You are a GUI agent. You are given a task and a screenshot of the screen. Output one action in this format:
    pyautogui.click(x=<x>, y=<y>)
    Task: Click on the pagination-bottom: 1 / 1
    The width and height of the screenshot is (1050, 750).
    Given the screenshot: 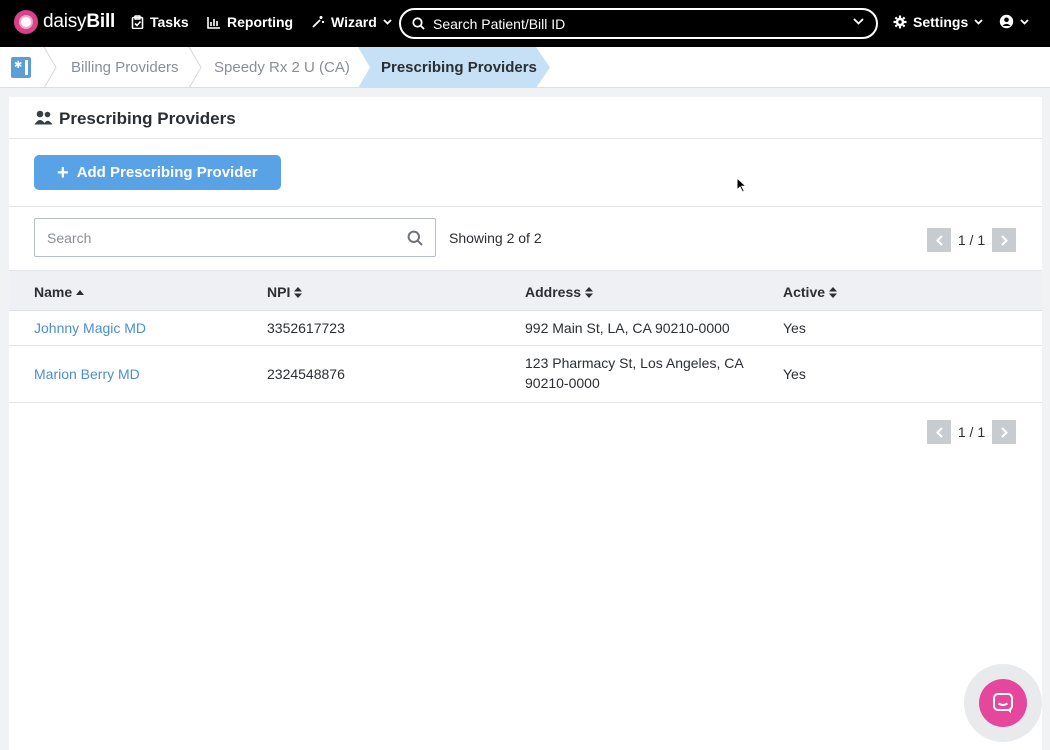 What is the action you would take?
    pyautogui.click(x=971, y=432)
    